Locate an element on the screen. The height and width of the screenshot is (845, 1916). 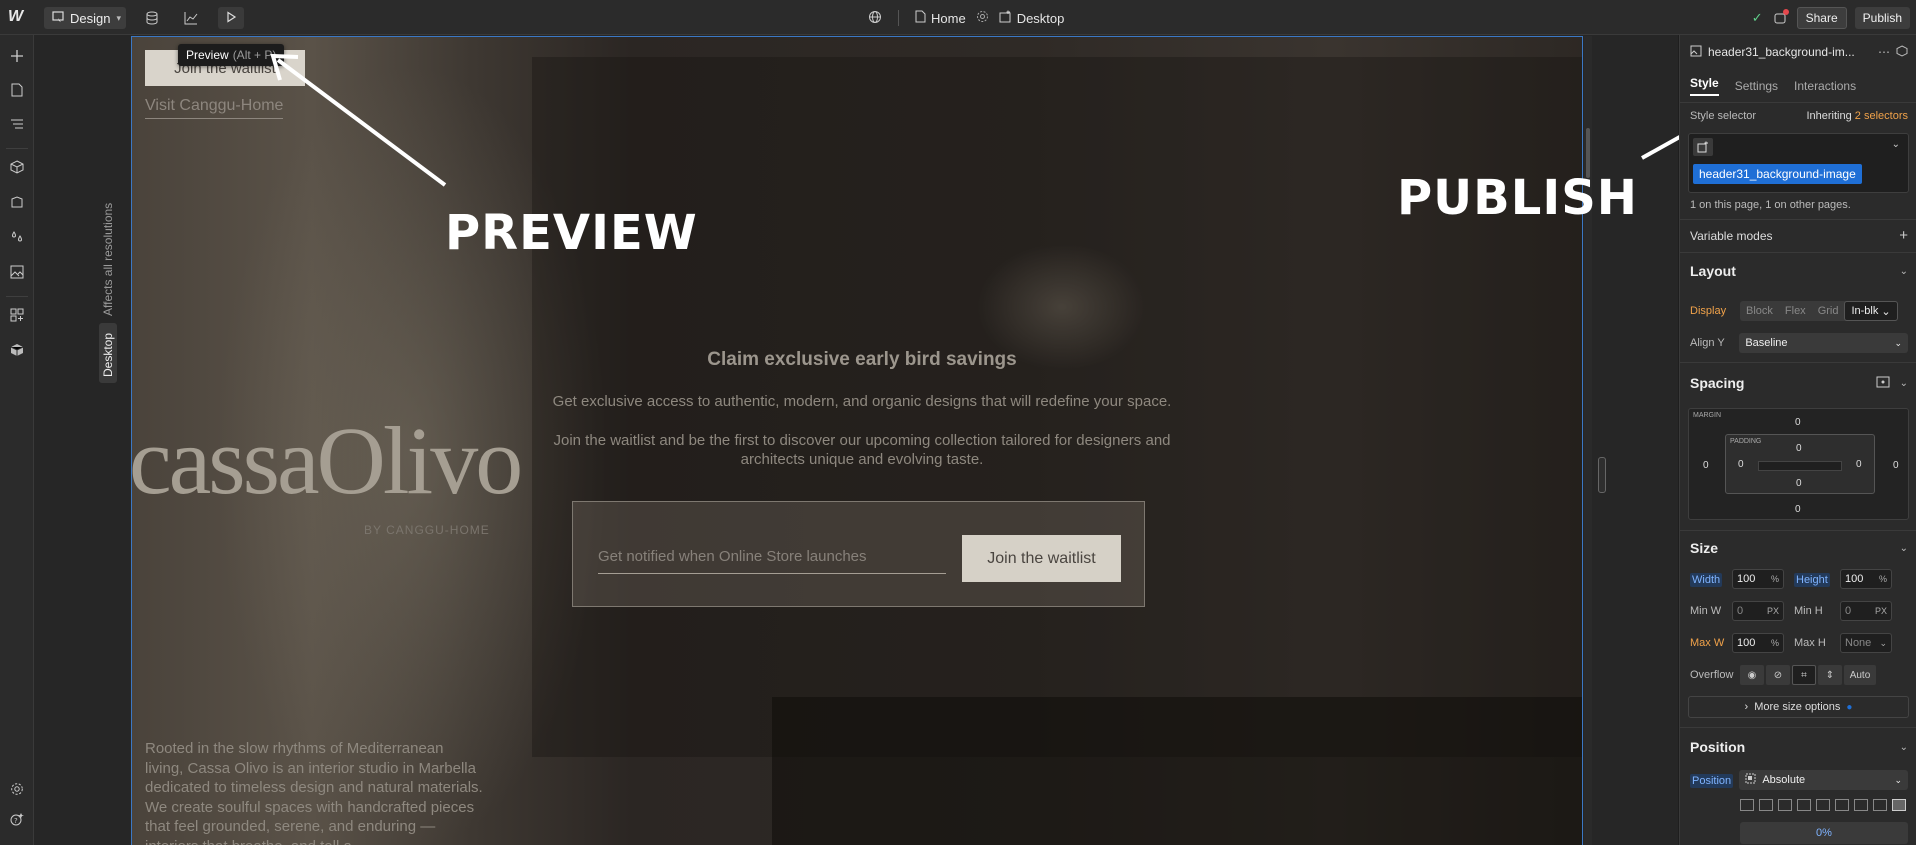
analytics-chart-icon is located at coordinates (191, 18).